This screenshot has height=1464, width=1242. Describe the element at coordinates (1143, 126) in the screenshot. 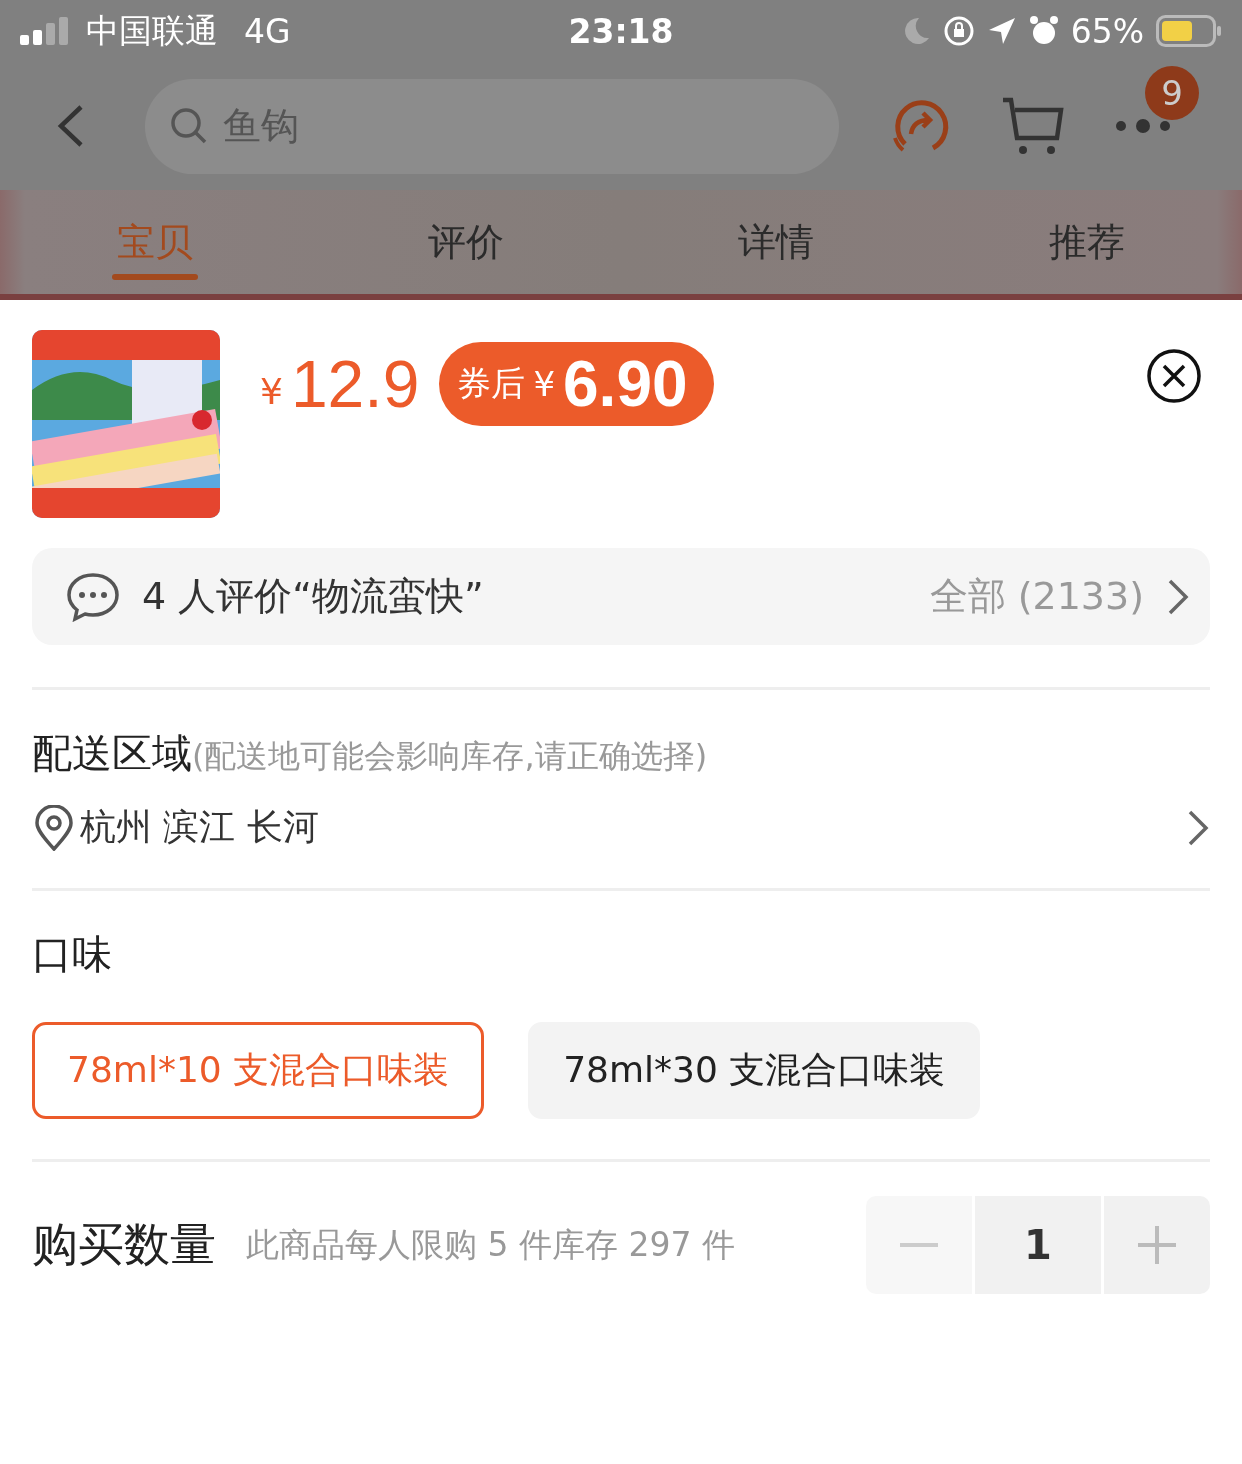

I see `more-button` at that location.